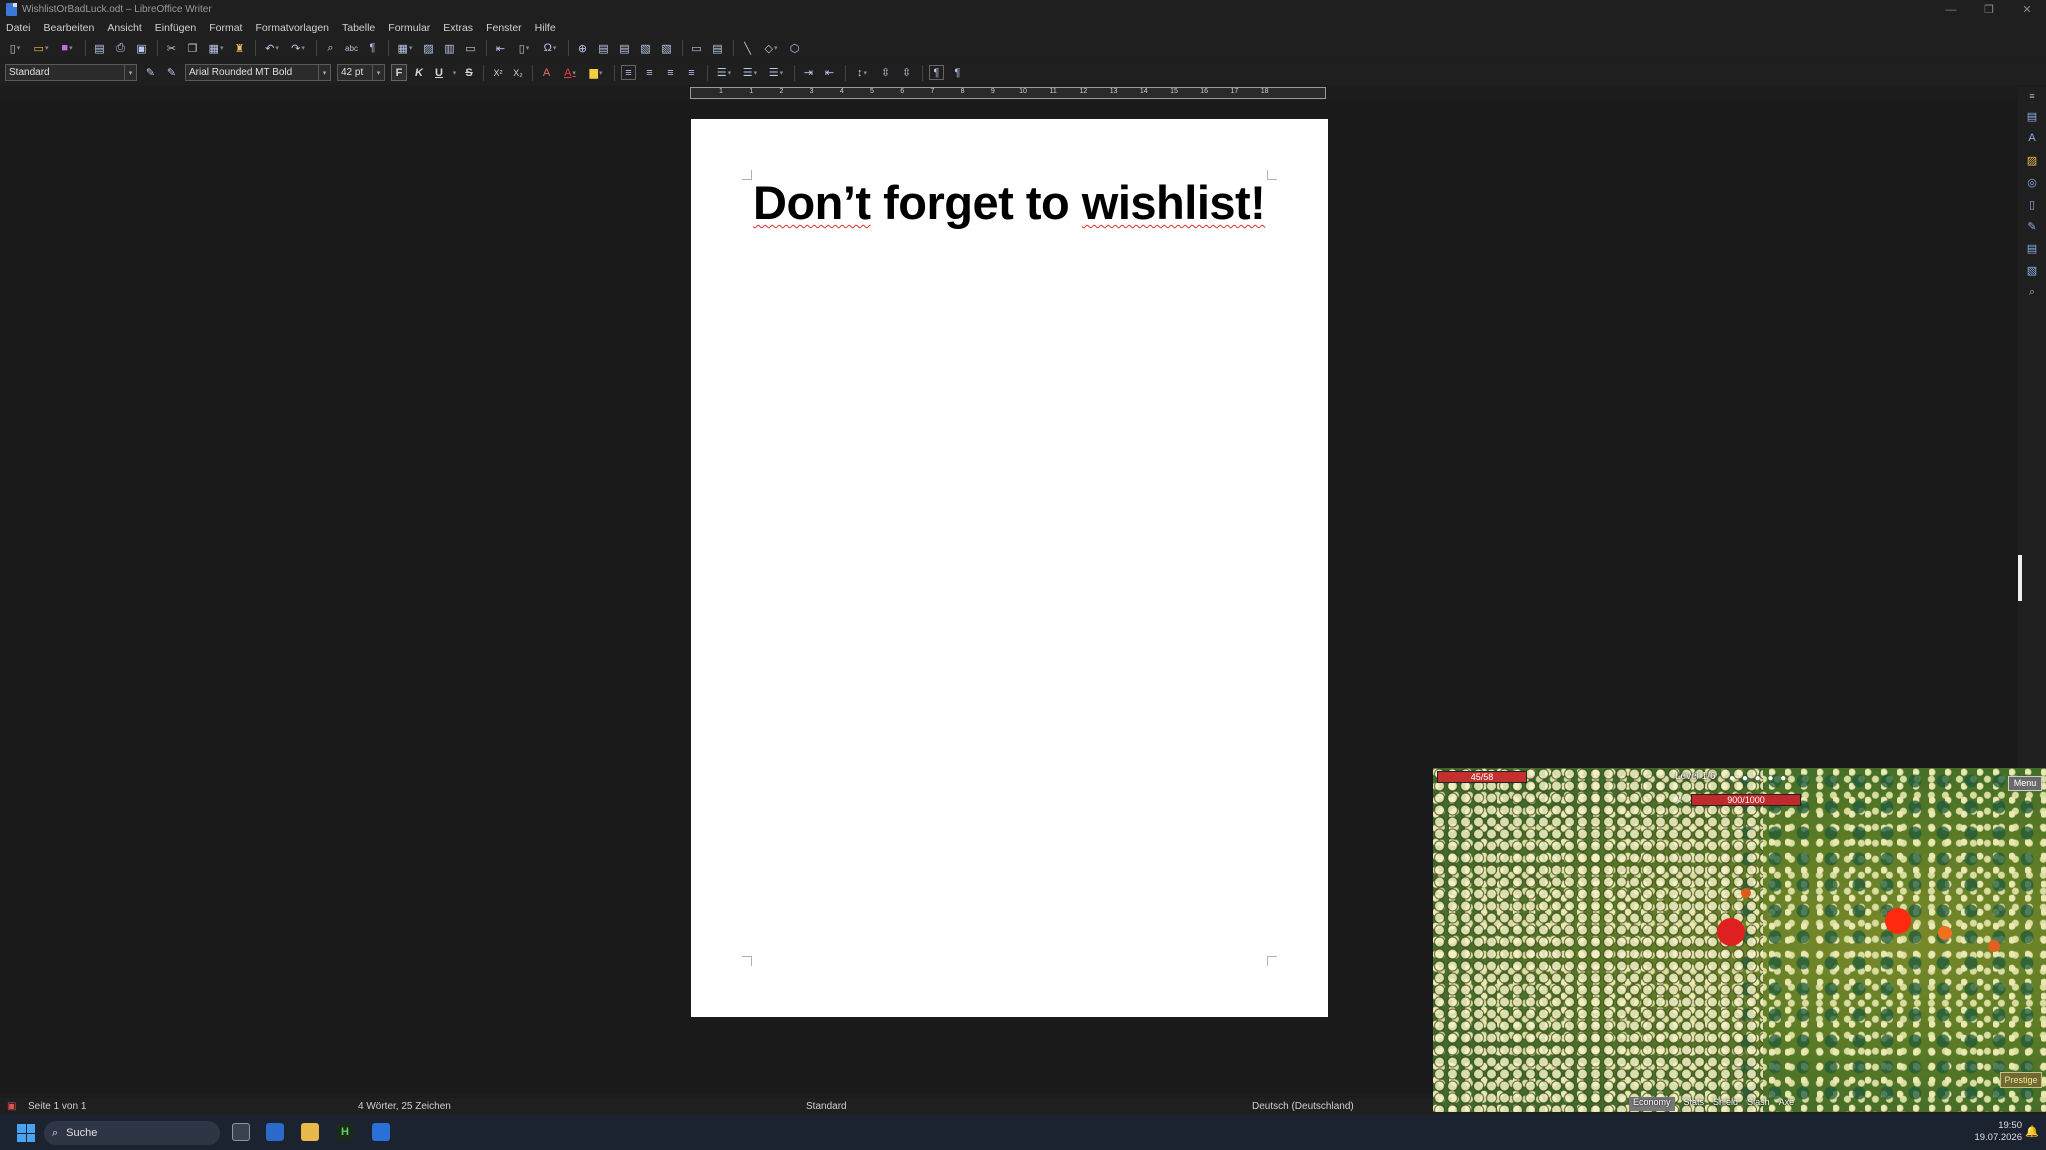 This screenshot has width=2046, height=1150. Describe the element at coordinates (1008, 93) in the screenshot. I see `horizontal-ruler: 1 1 2 3 4 5 6 7 8 9 10 11 12 13 14 15 16 17 18` at that location.